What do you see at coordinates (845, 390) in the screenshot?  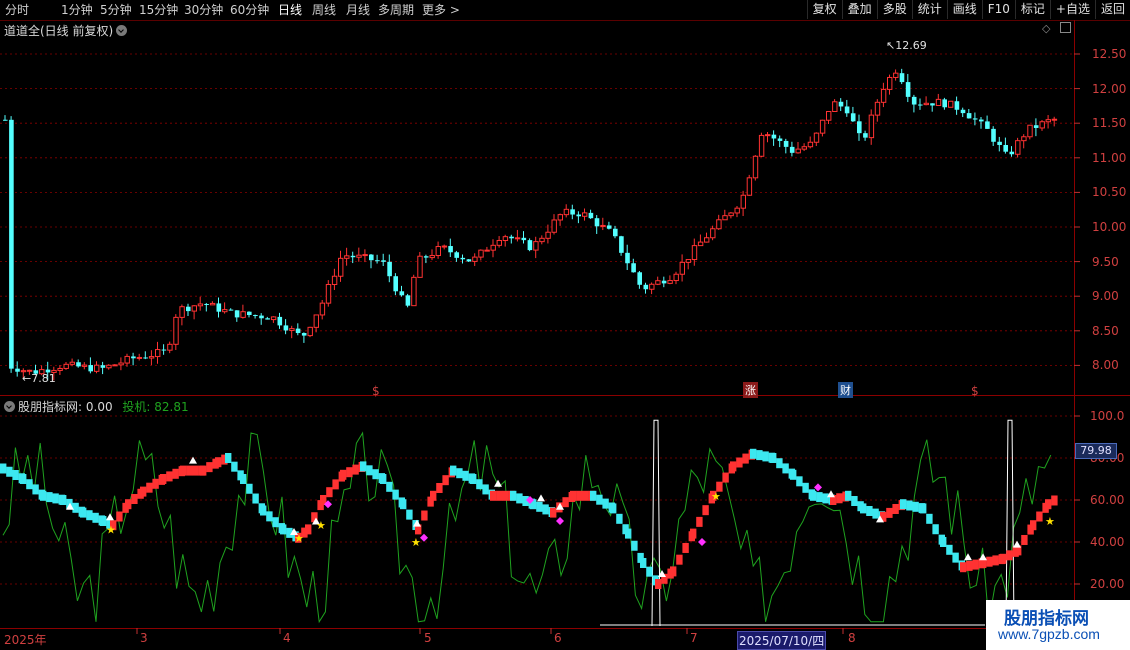 I see `event-marker-finance: 财` at bounding box center [845, 390].